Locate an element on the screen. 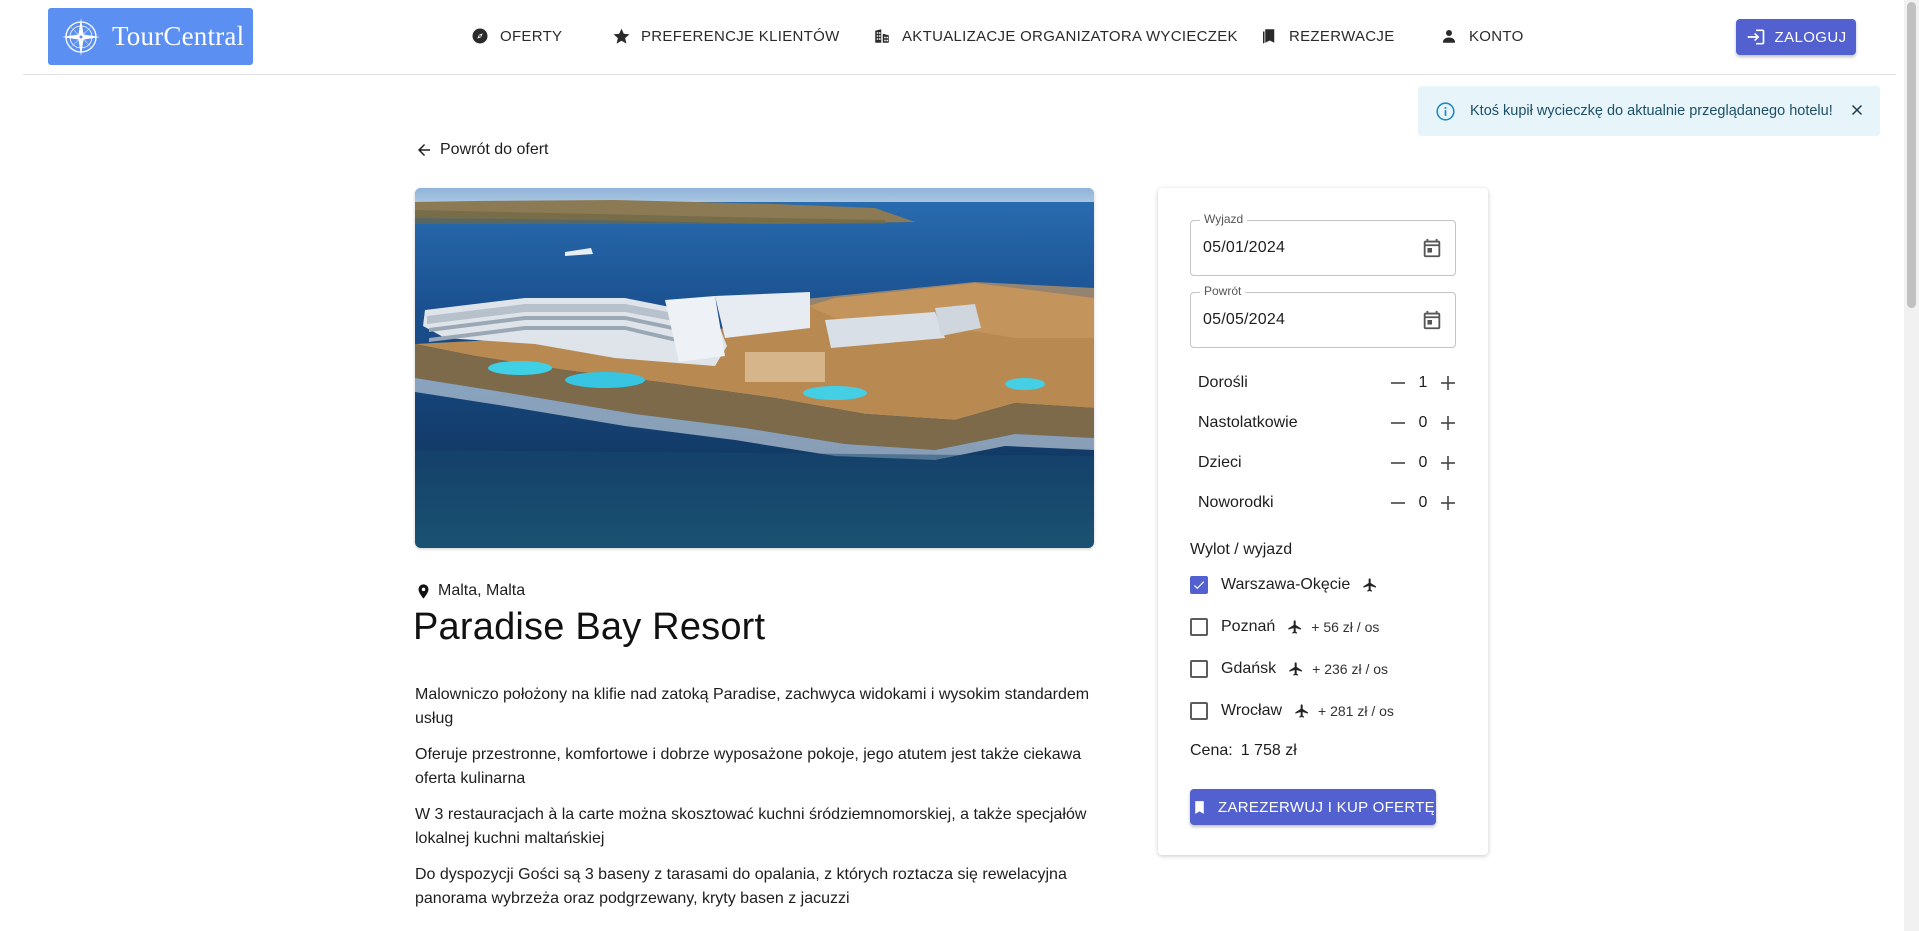  location-text: Malta, Malta is located at coordinates (482, 590).